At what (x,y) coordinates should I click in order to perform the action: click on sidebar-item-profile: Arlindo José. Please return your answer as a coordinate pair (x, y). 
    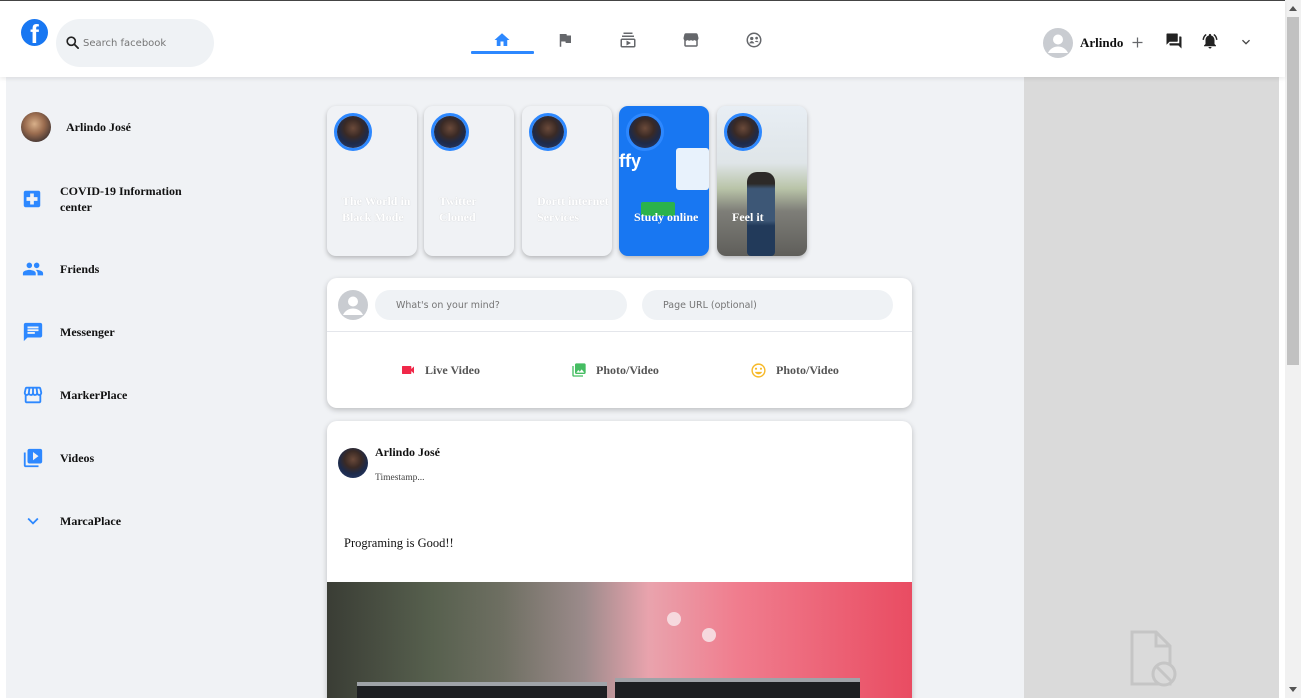
    Looking at the image, I should click on (76, 127).